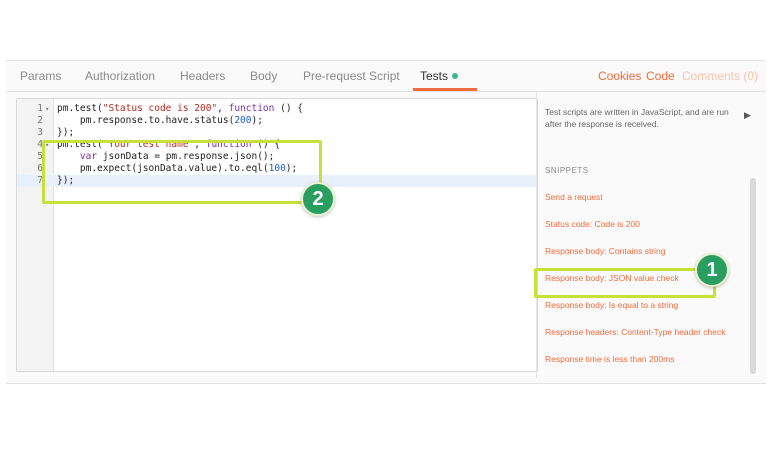 This screenshot has height=454, width=768. I want to click on callout-badge-2: 2, so click(318, 199).